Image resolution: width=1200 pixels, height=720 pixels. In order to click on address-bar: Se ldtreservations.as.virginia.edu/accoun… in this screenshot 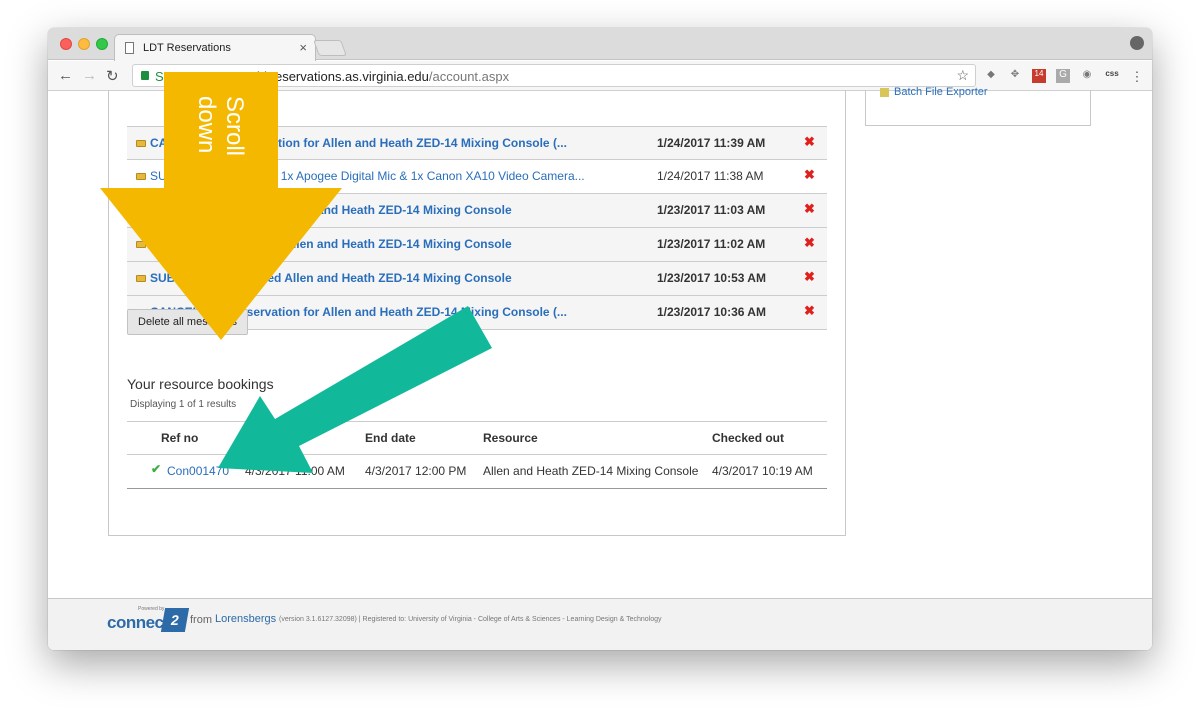, I will do `click(554, 75)`.